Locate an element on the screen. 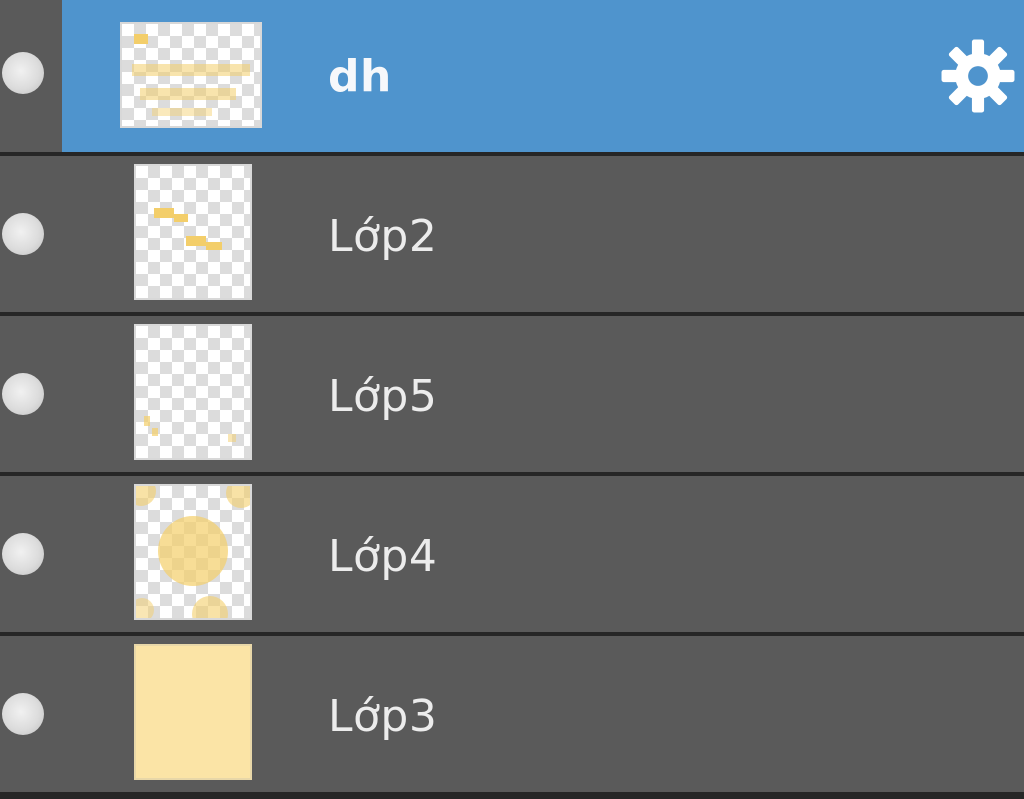 This screenshot has height=799, width=1024. layer-name: Lớp5 is located at coordinates (383, 396).